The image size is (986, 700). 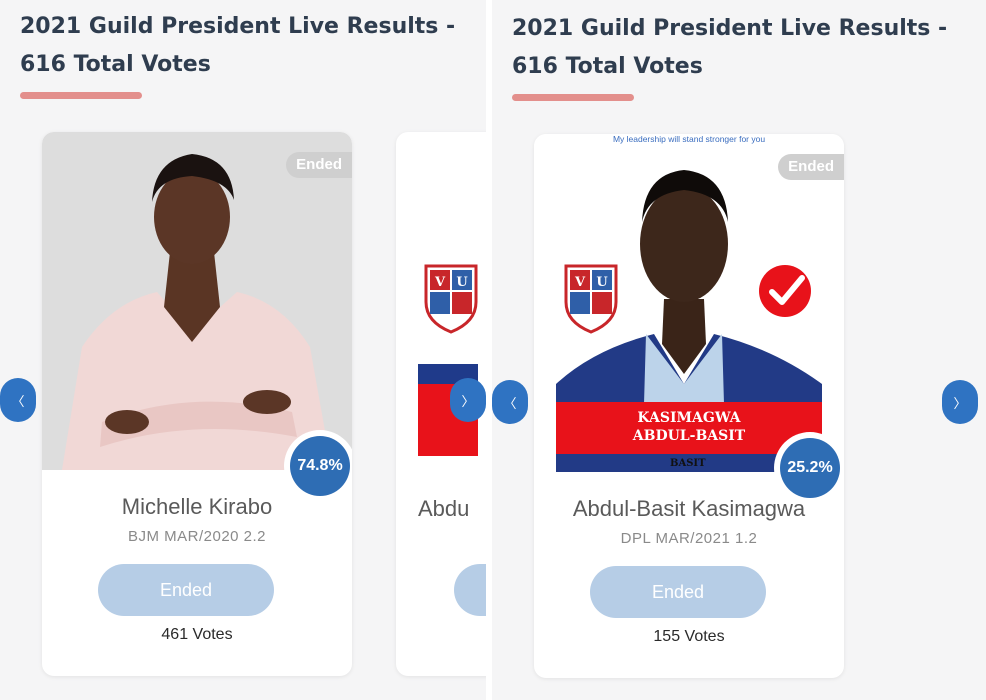 What do you see at coordinates (689, 636) in the screenshot?
I see `vote-count: 155 Votes` at bounding box center [689, 636].